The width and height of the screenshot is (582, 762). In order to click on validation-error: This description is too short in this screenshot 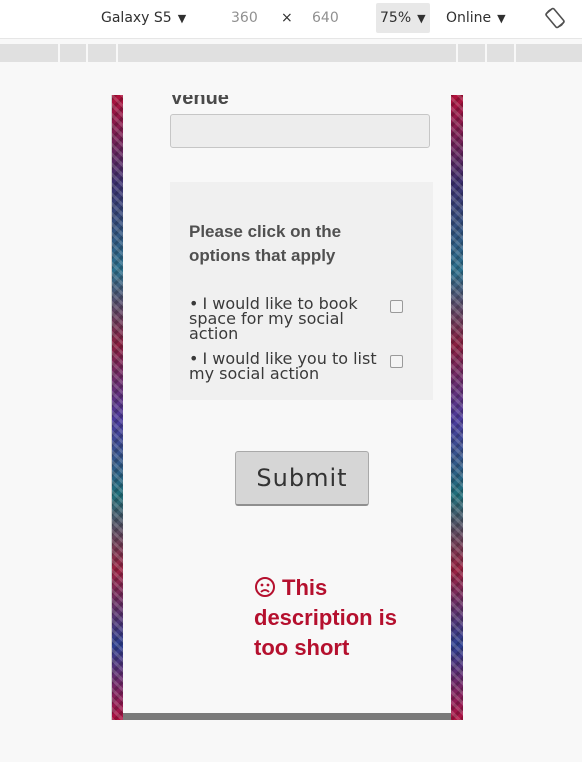, I will do `click(329, 618)`.